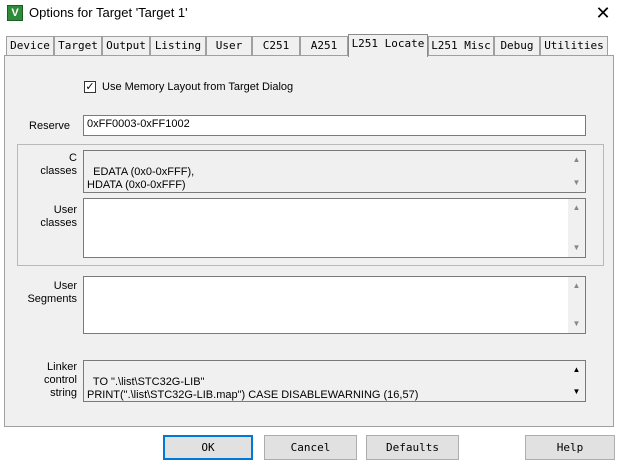  Describe the element at coordinates (15, 13) in the screenshot. I see `uvision-logo-icon: V` at that location.